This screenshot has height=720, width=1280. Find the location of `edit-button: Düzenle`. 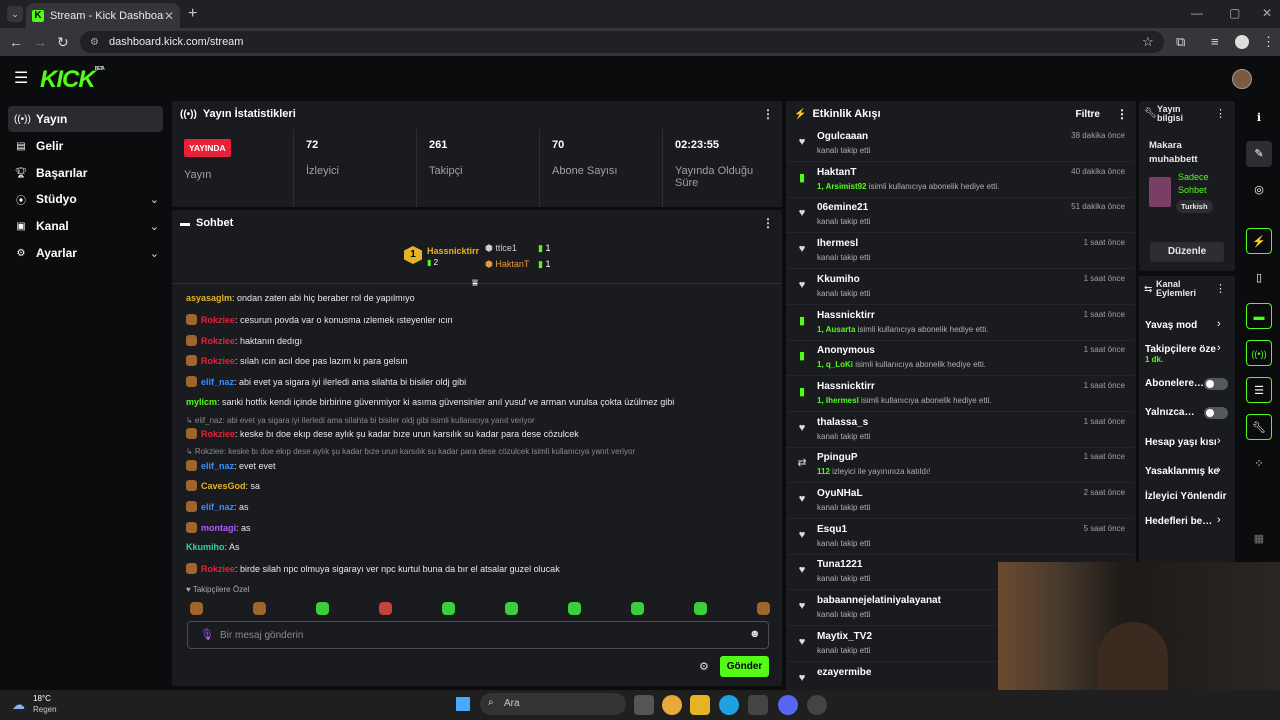

edit-button: Düzenle is located at coordinates (1187, 252).